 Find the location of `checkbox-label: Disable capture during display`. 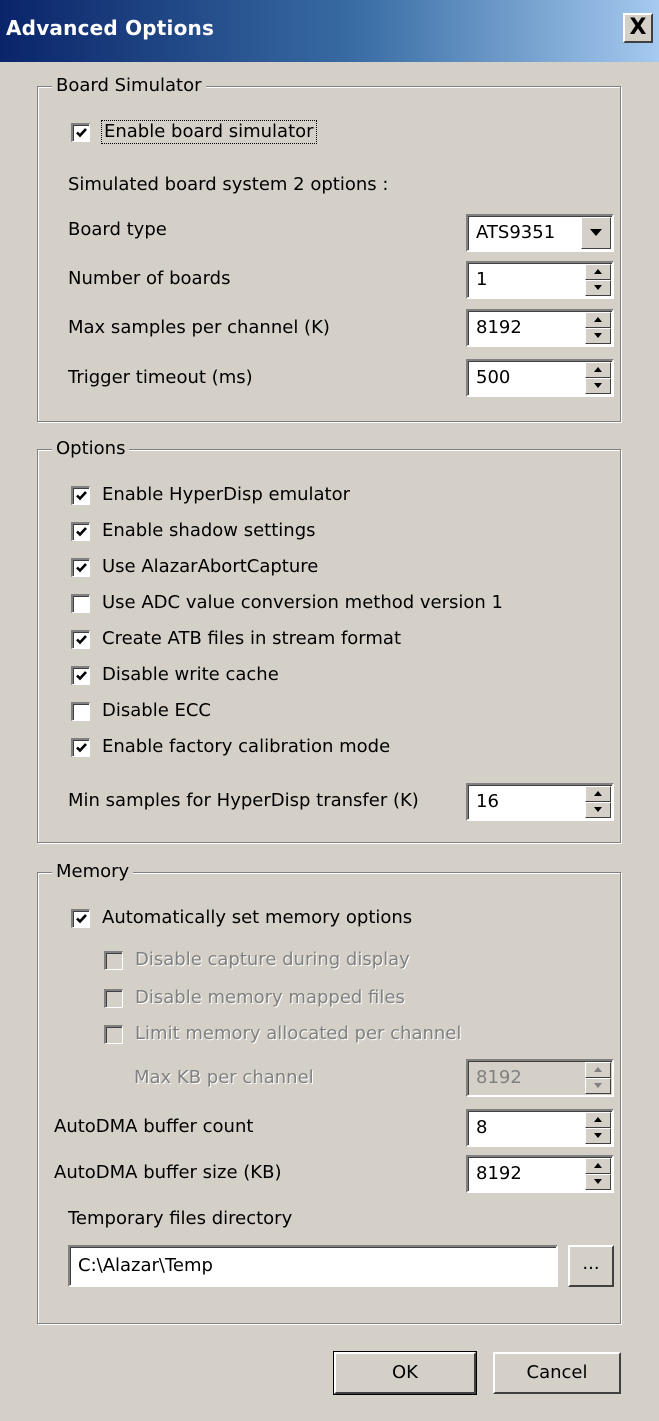

checkbox-label: Disable capture during display is located at coordinates (272, 959).